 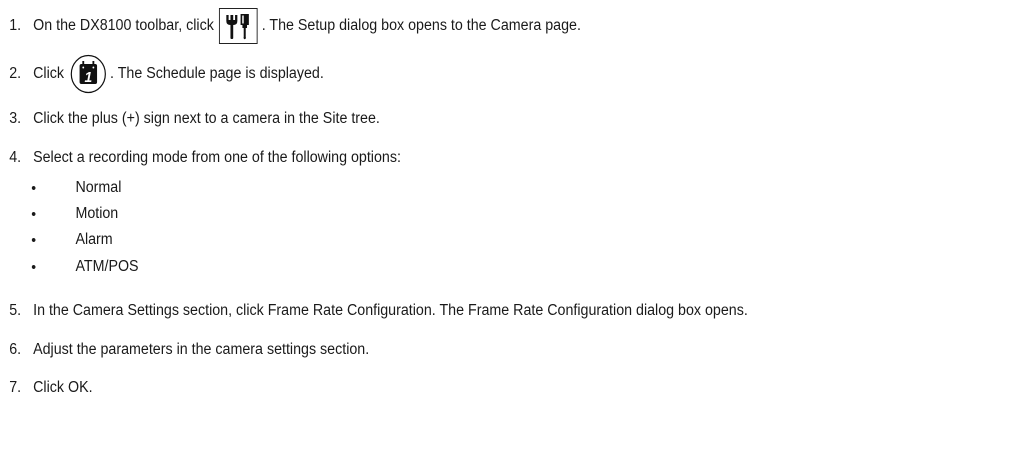 I want to click on step-2-text-before: Click, so click(x=49, y=73).